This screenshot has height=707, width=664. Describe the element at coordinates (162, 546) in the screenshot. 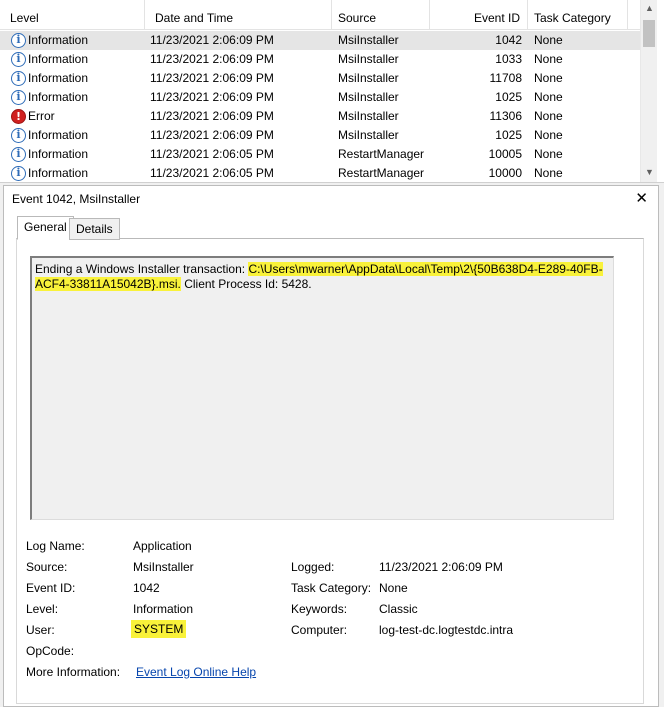

I see `log-name-value: Application` at that location.